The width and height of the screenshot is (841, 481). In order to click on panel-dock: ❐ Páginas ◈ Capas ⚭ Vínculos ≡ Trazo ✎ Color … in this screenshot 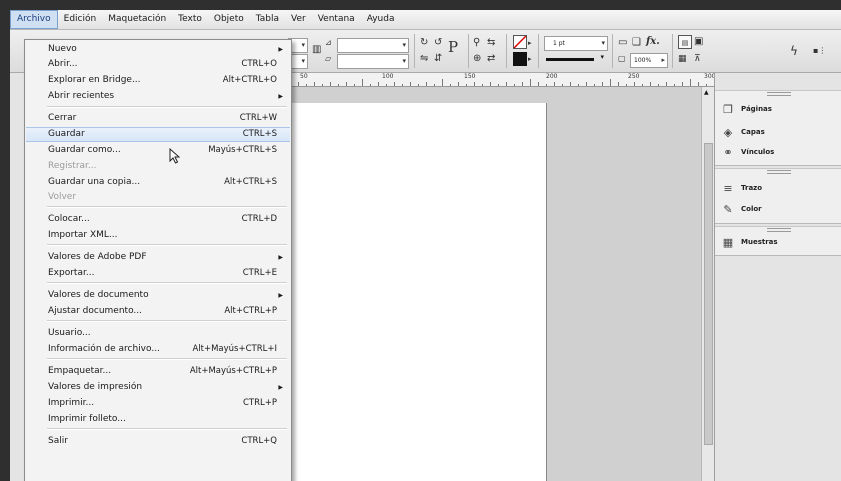, I will do `click(777, 277)`.